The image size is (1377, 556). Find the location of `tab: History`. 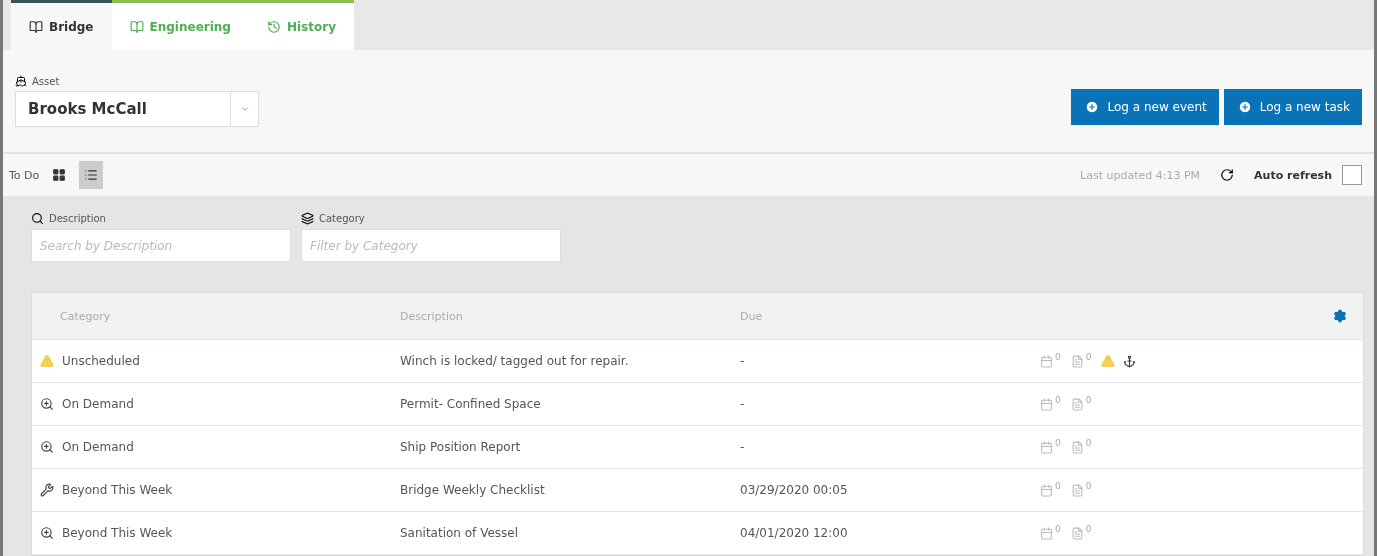

tab: History is located at coordinates (301, 25).